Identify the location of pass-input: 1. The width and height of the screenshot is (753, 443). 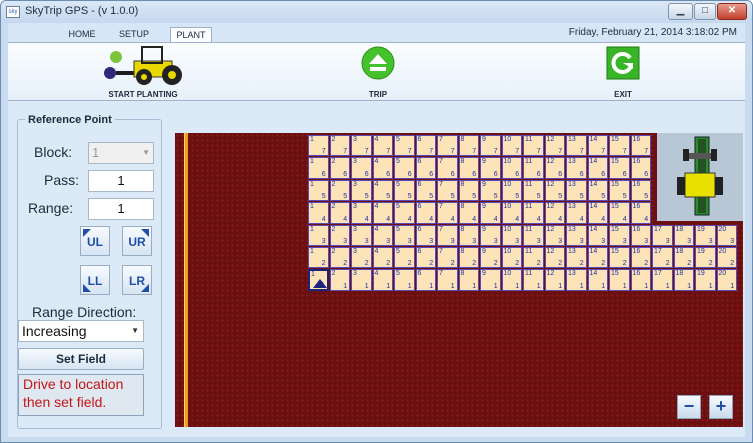
(121, 181).